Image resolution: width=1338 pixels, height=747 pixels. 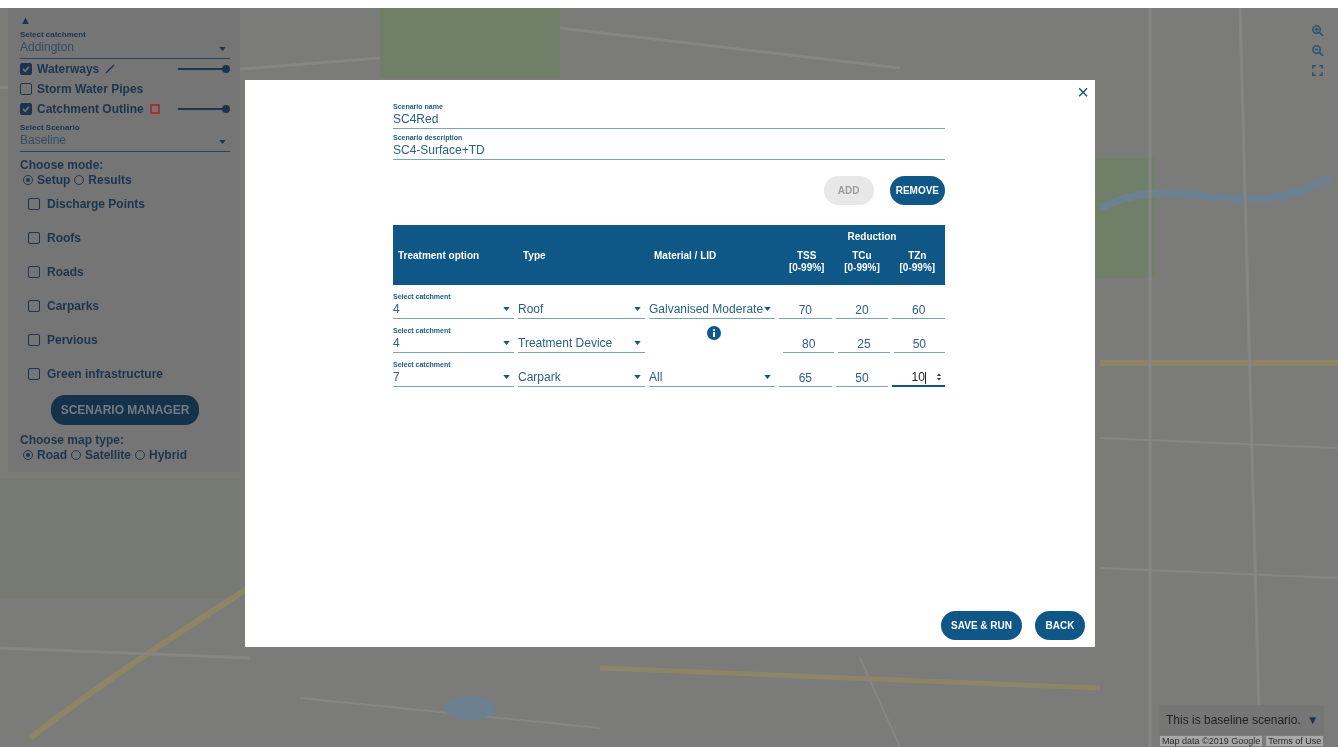 I want to click on layer-label: Waterways, so click(x=68, y=69).